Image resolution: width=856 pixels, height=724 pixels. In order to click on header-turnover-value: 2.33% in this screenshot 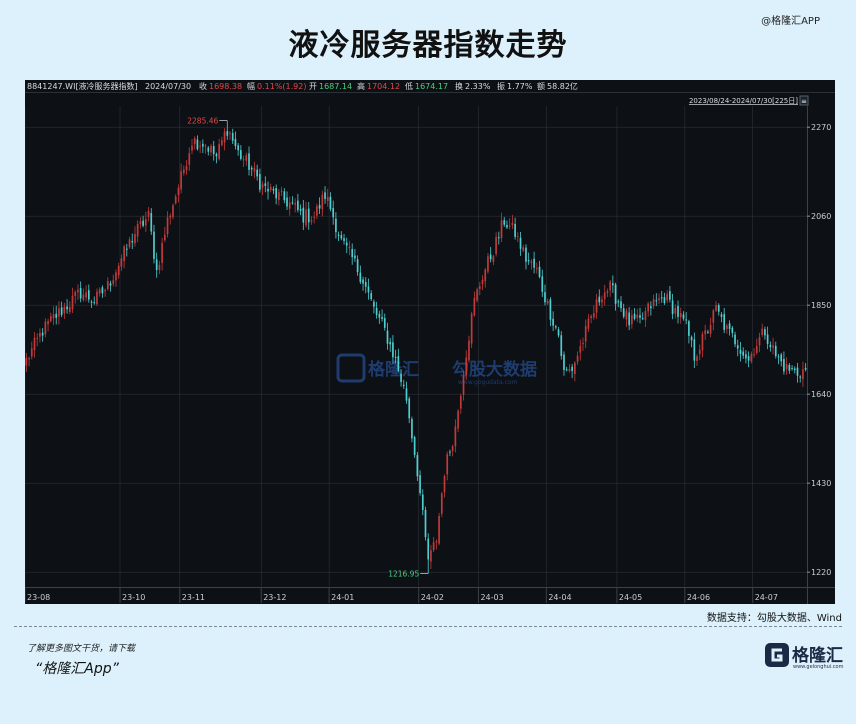, I will do `click(478, 86)`.